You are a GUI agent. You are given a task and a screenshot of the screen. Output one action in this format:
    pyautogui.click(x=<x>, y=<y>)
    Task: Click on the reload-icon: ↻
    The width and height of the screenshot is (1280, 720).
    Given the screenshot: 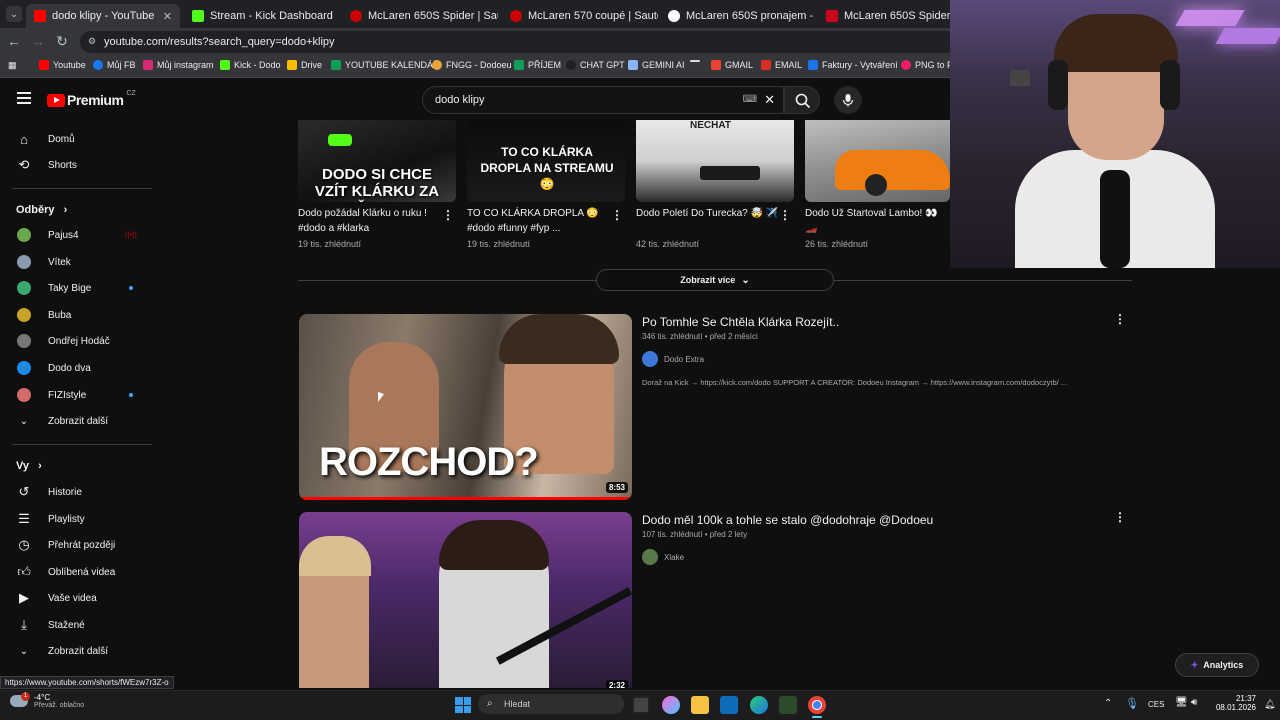 What is the action you would take?
    pyautogui.click(x=62, y=41)
    